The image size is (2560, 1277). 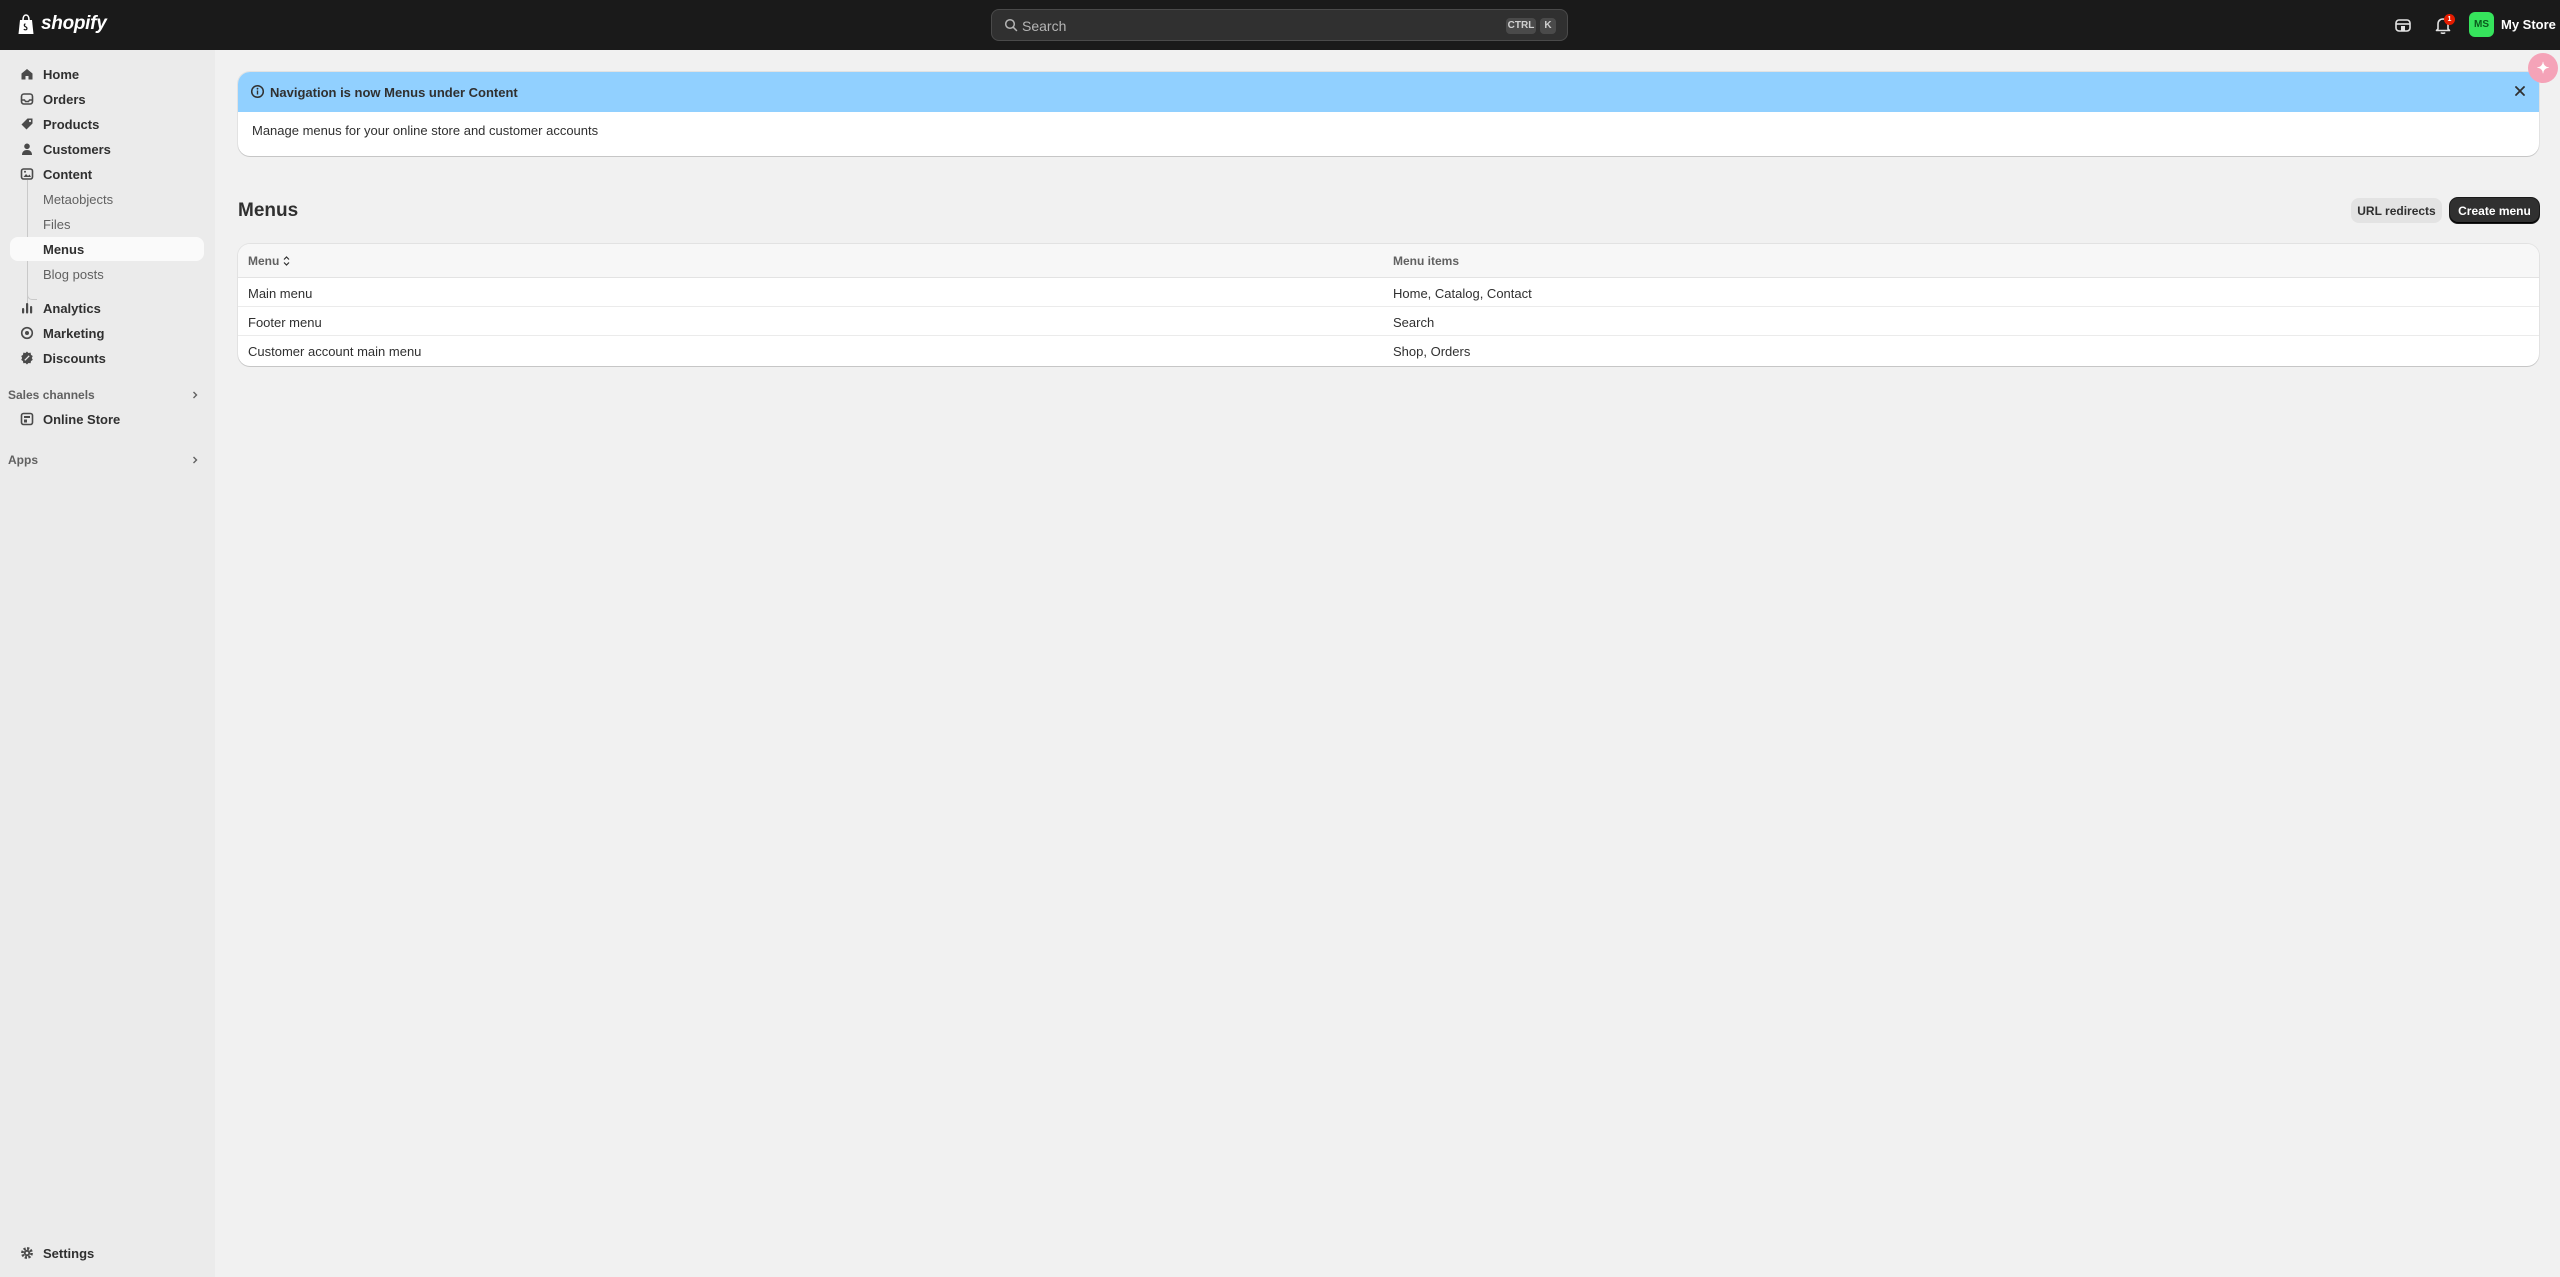 I want to click on sidebar-item-orders: Orders, so click(x=107, y=99).